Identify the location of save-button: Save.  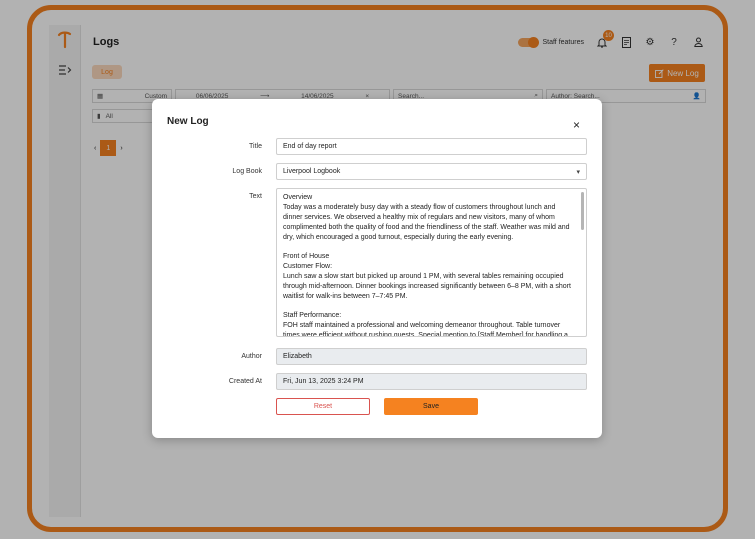
(431, 406).